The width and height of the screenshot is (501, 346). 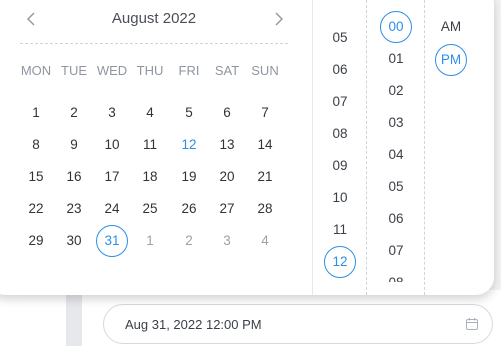 I want to click on weekday-tue: TUE, so click(x=74, y=70).